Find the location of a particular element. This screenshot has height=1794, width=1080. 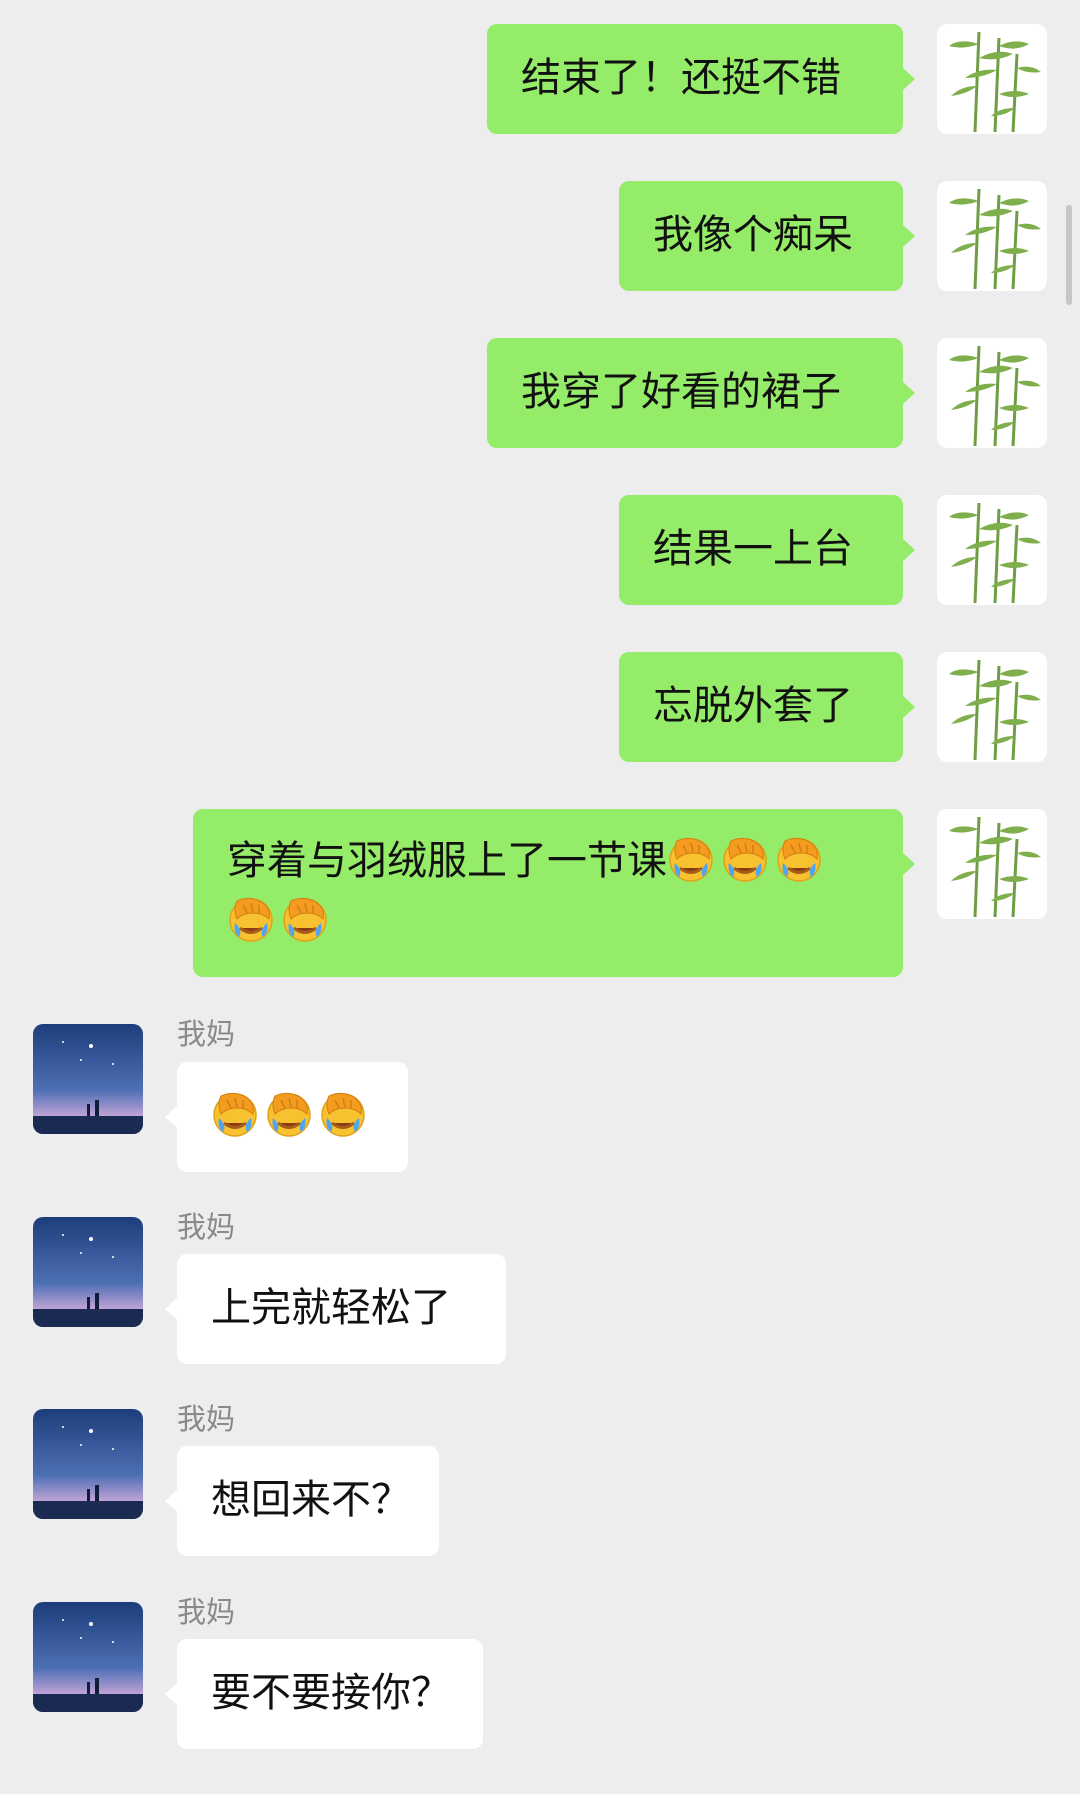

message-bubble-incoming: 要不要接你？ is located at coordinates (324, 1694).